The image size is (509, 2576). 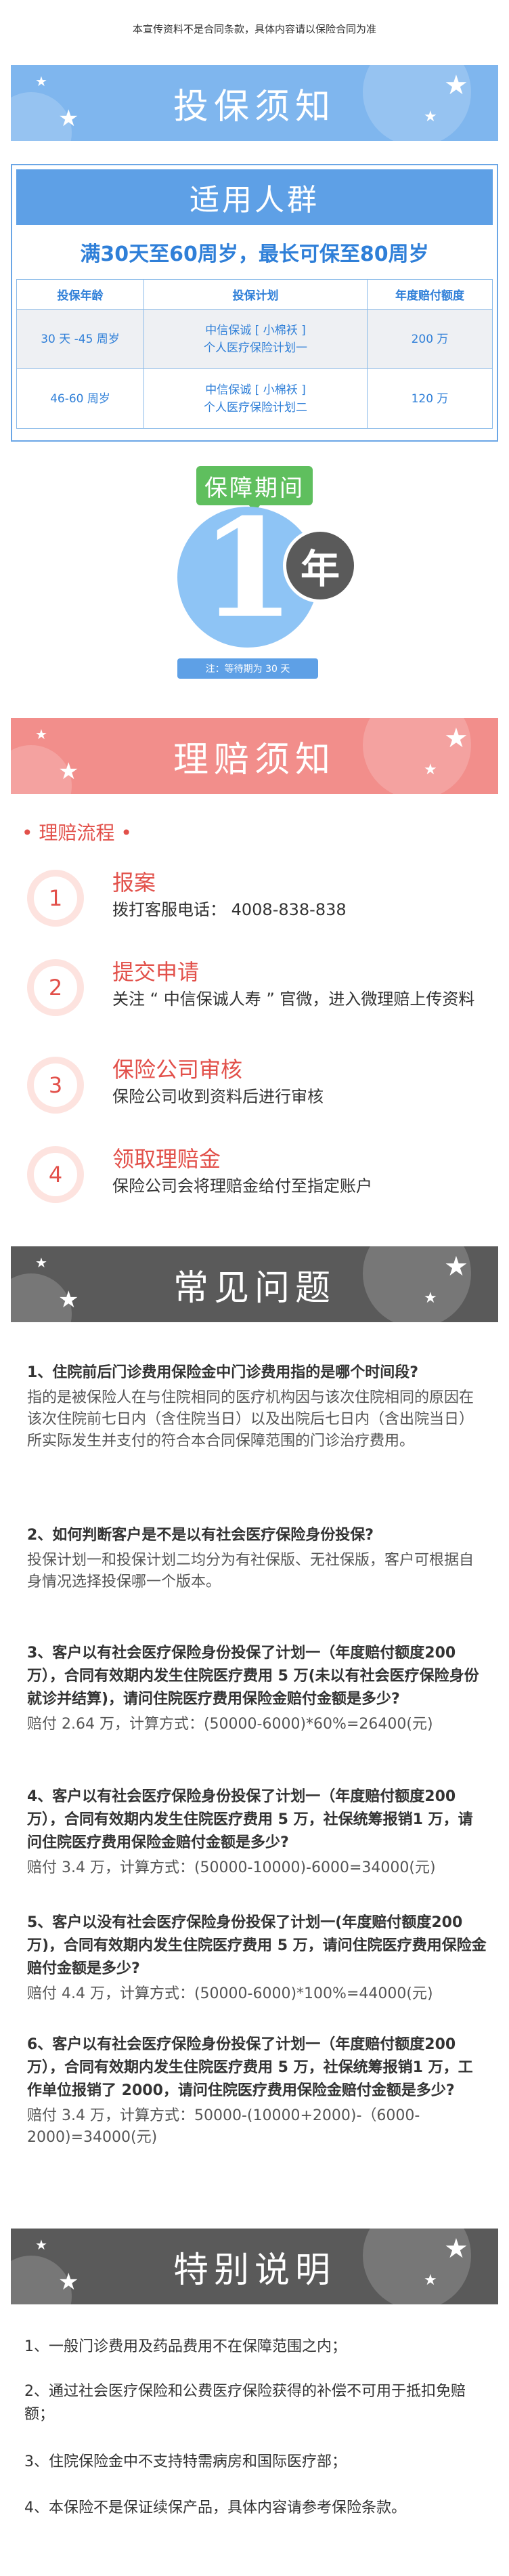 I want to click on faq-question: 2、如何判断客户是不是以有社会医疗保险身份投保?, so click(x=201, y=1536).